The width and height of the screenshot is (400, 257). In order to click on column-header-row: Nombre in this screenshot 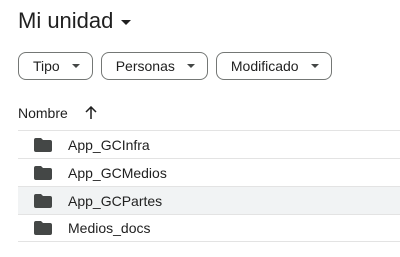, I will do `click(58, 113)`.